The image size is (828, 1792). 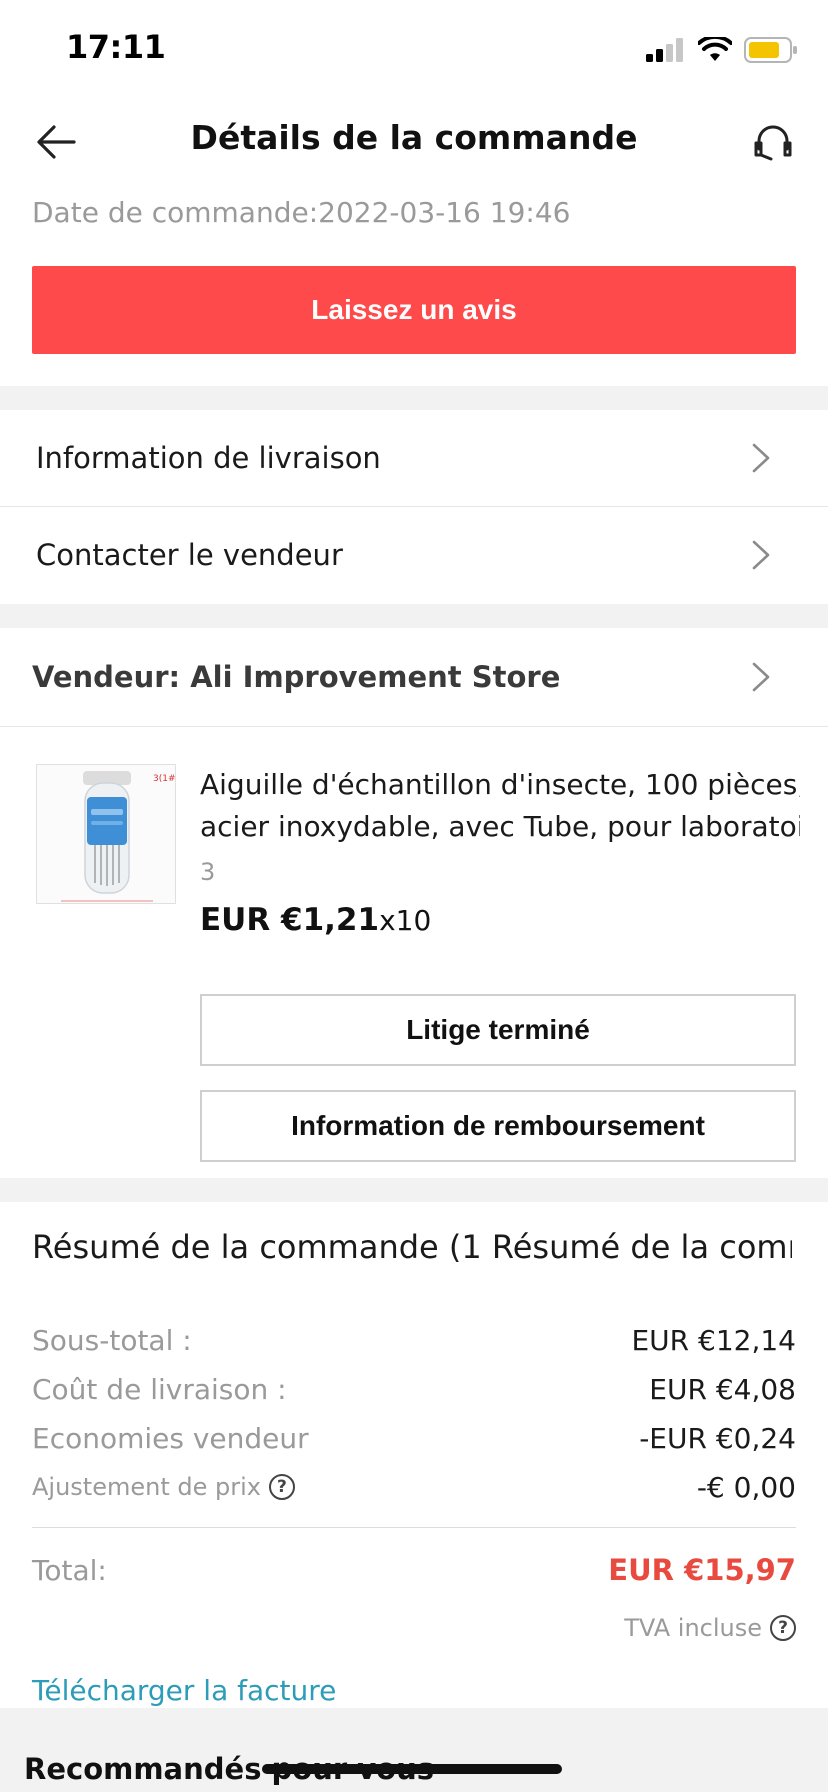 What do you see at coordinates (69, 1570) in the screenshot?
I see `total-label: Total:` at bounding box center [69, 1570].